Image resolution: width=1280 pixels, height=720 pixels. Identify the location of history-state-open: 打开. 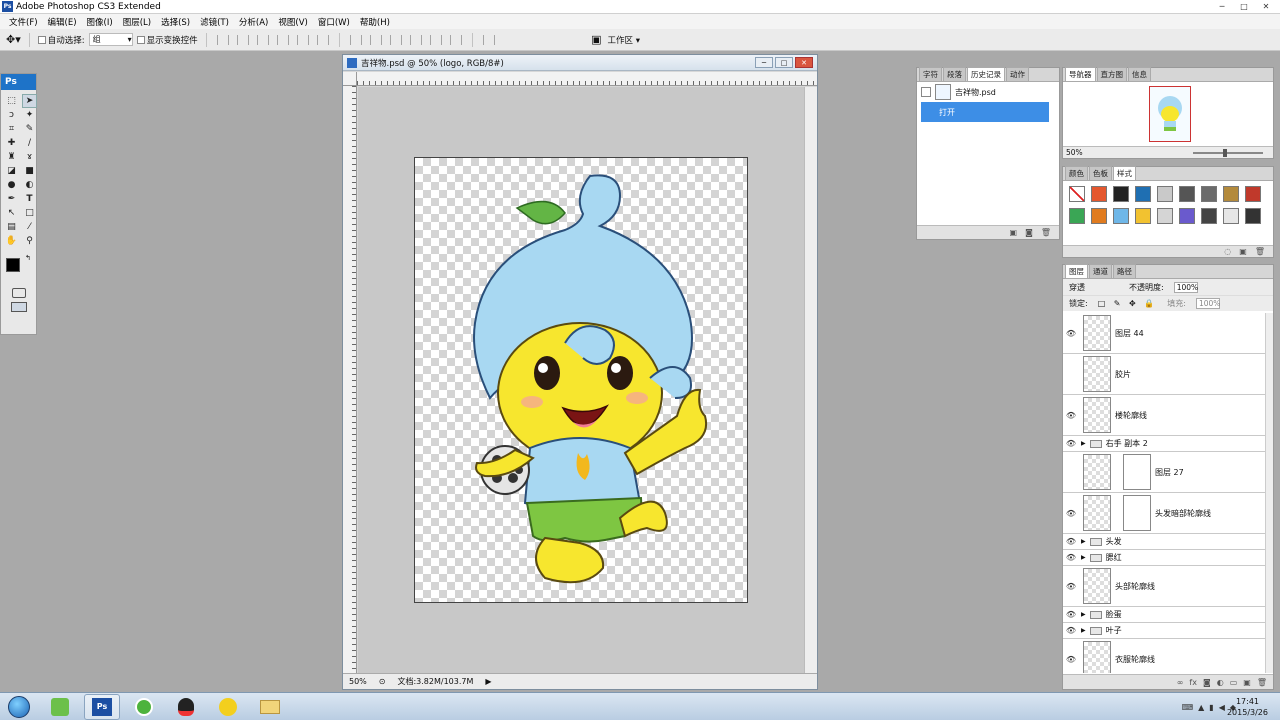
(985, 112).